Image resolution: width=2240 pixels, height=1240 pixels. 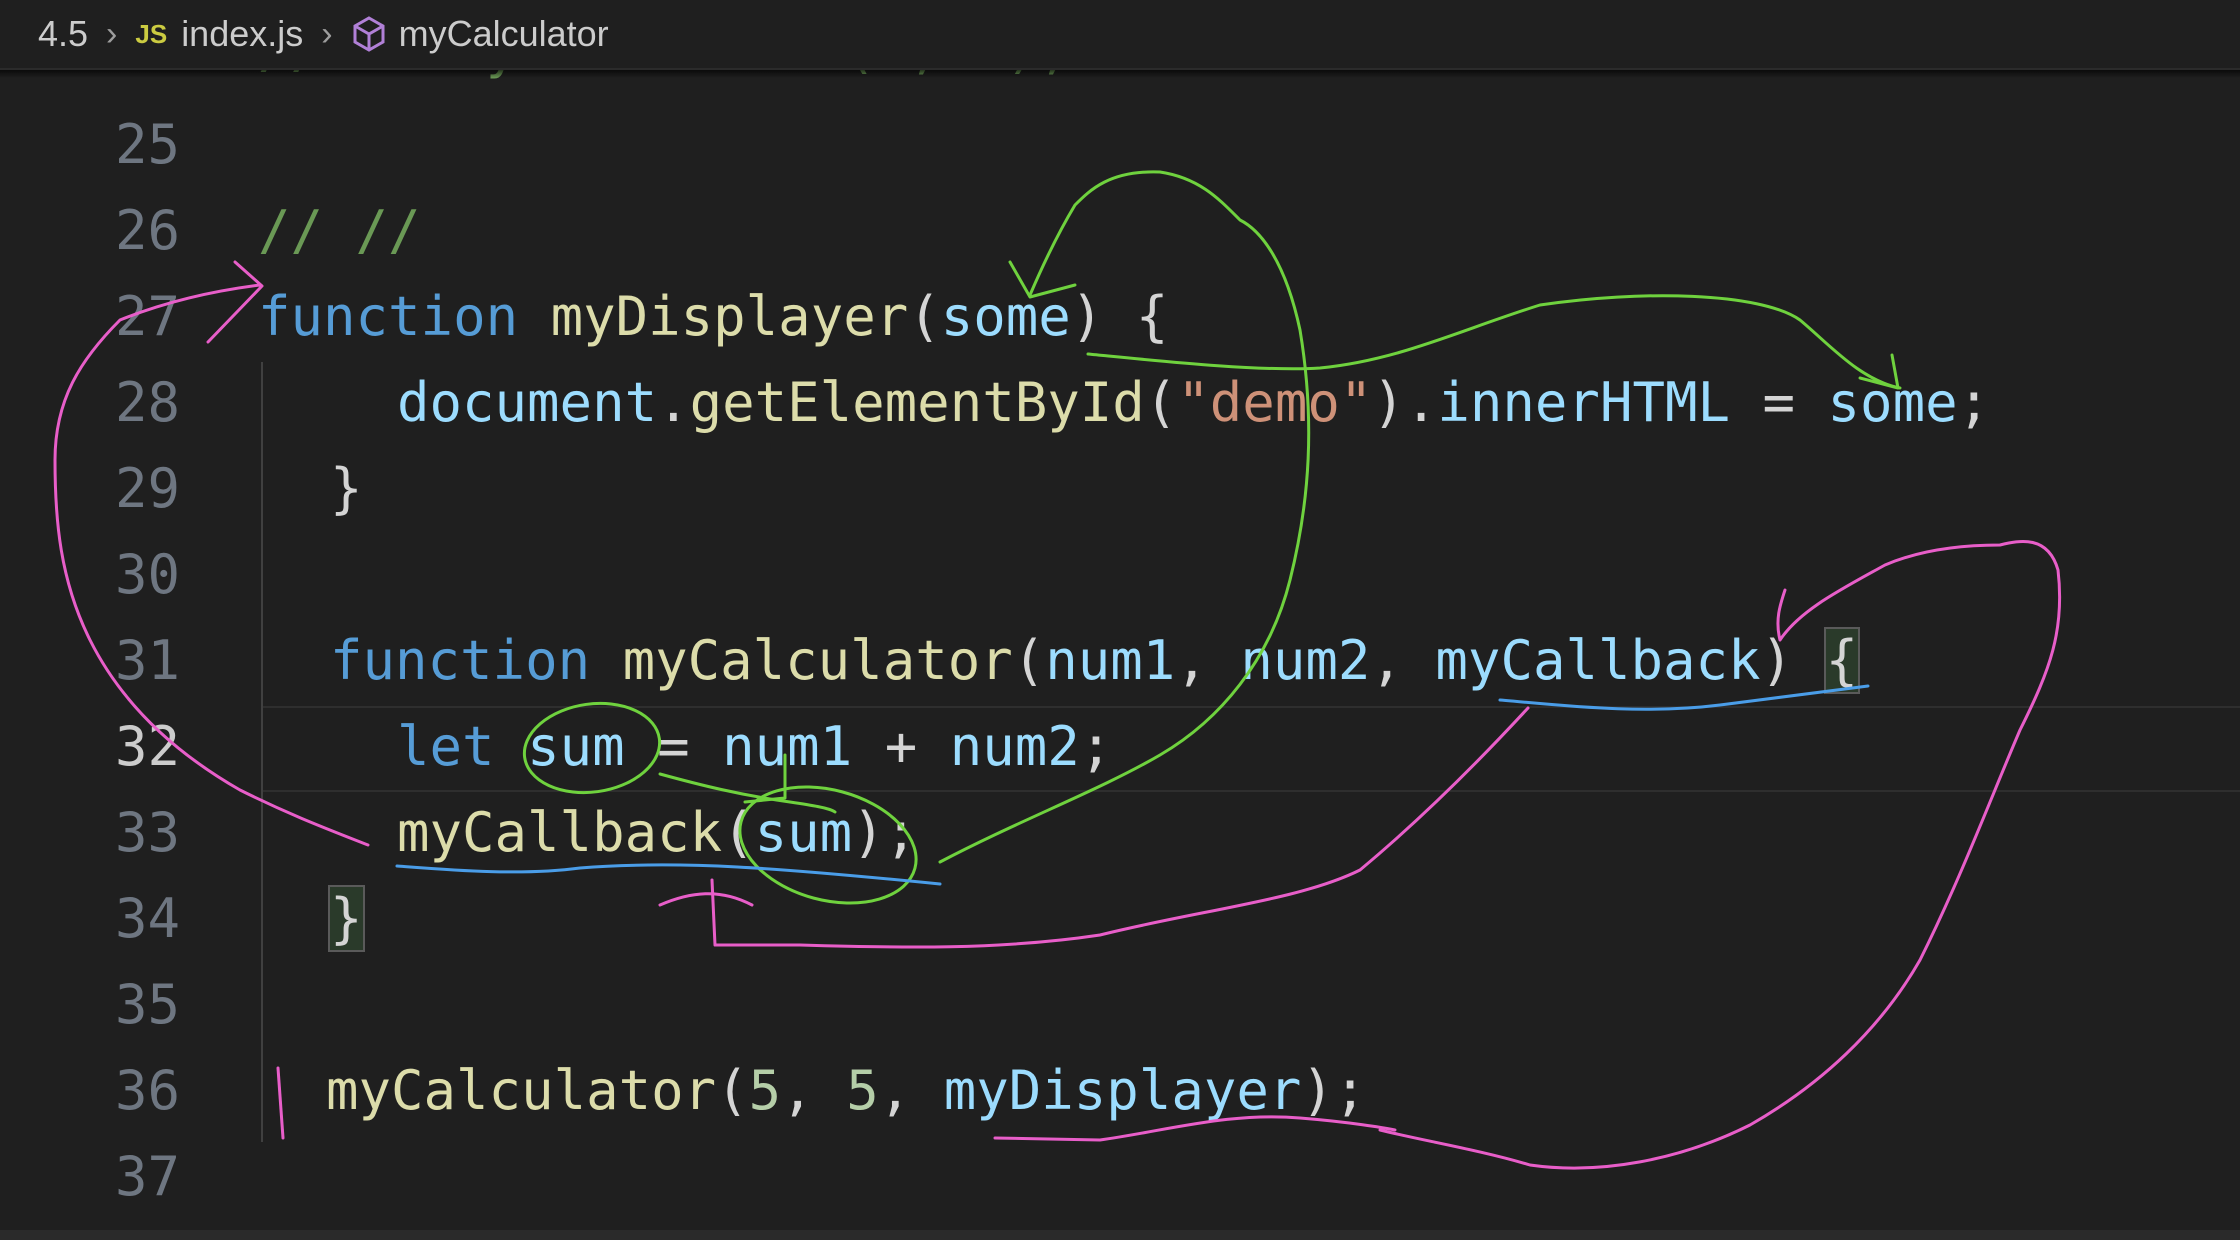 I want to click on code-line-active: 32 let sum = num1 + num2;, so click(x=1120, y=747).